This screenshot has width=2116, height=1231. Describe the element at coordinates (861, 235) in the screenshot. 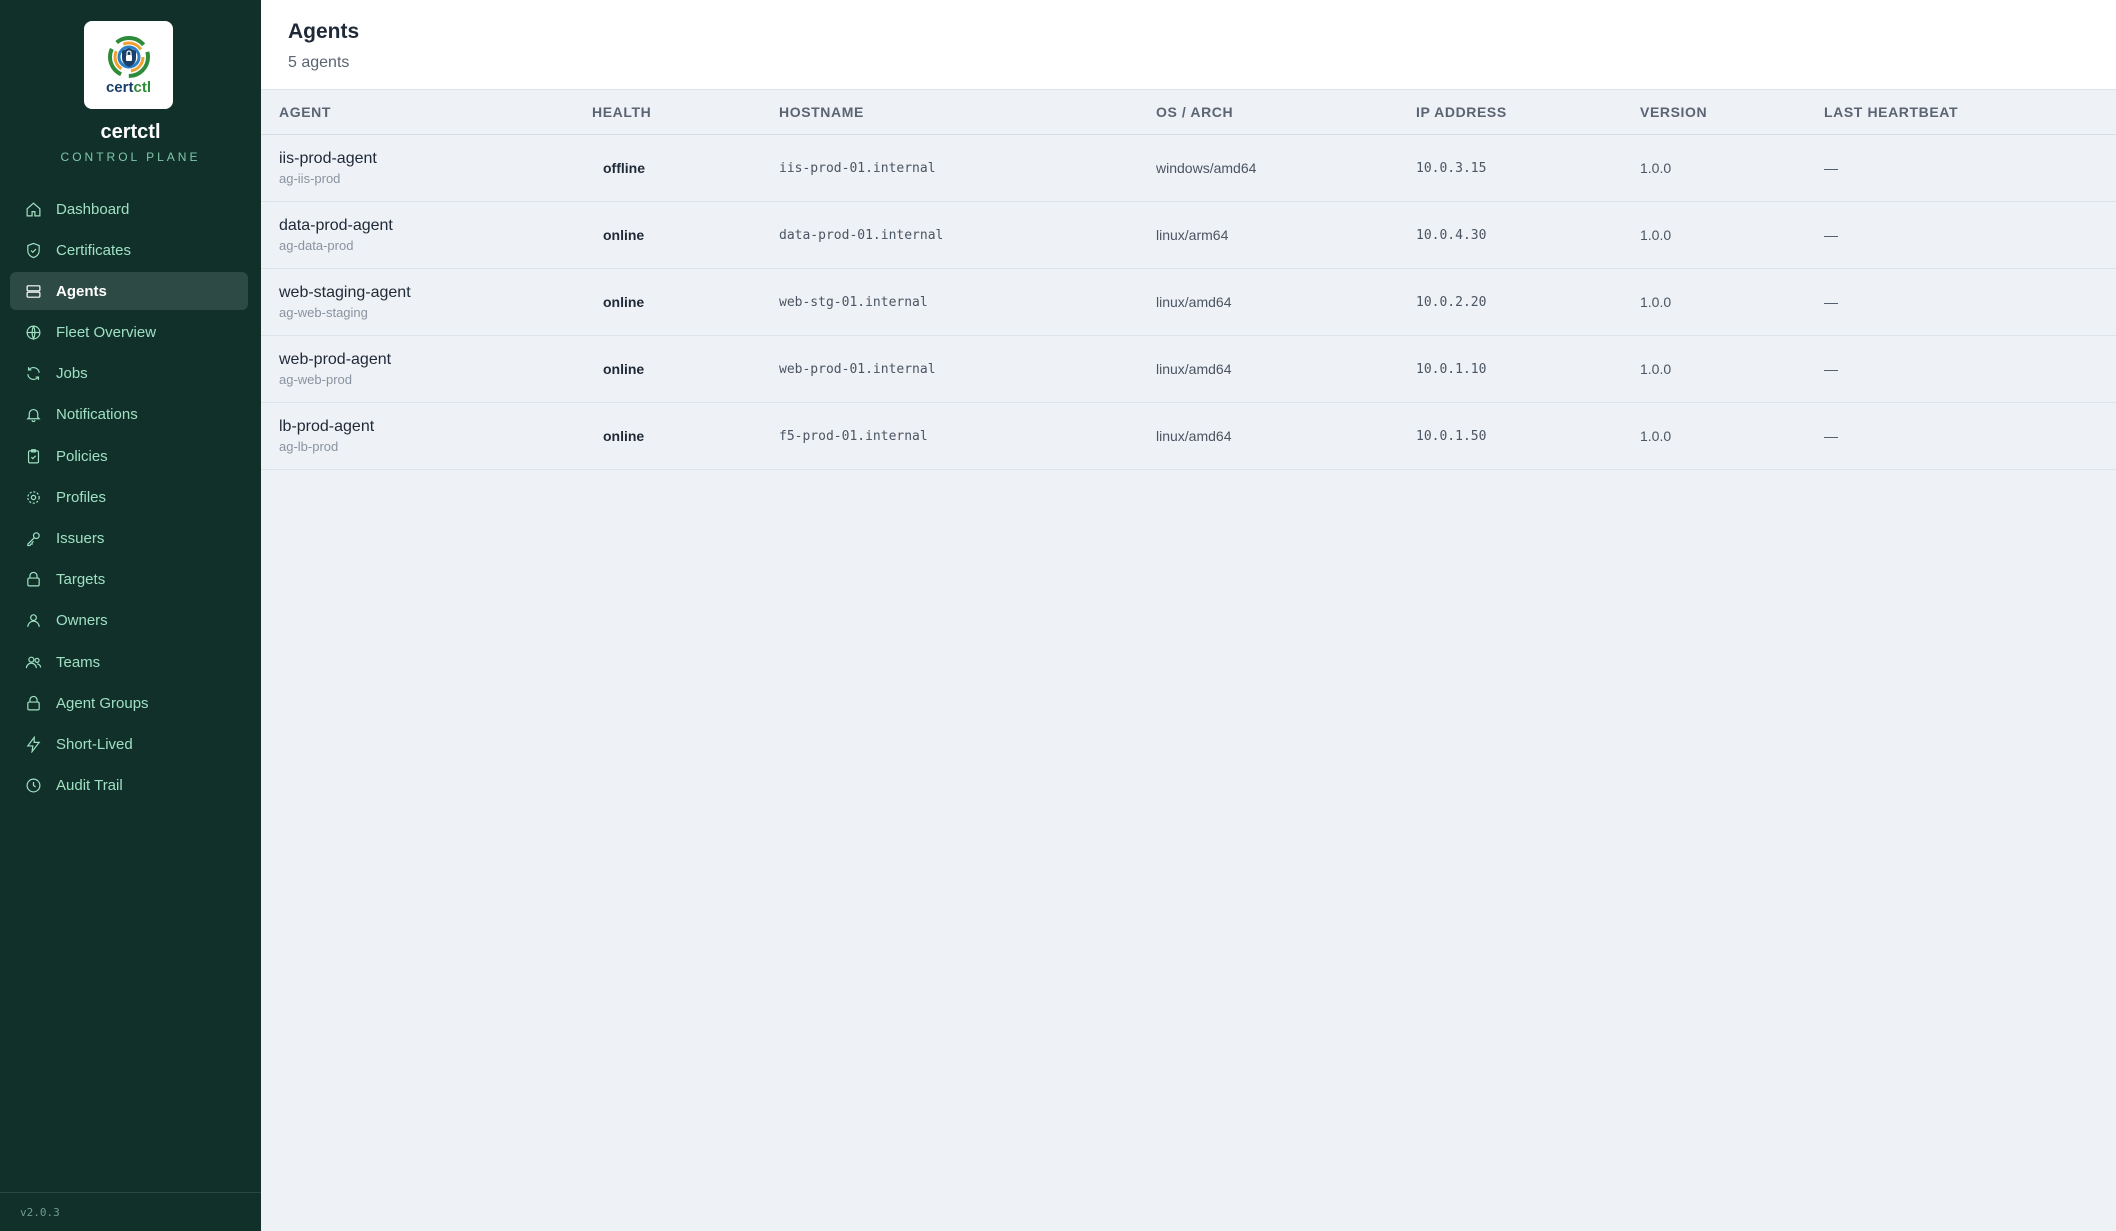

I see `hostname: data-prod-01.internal` at that location.